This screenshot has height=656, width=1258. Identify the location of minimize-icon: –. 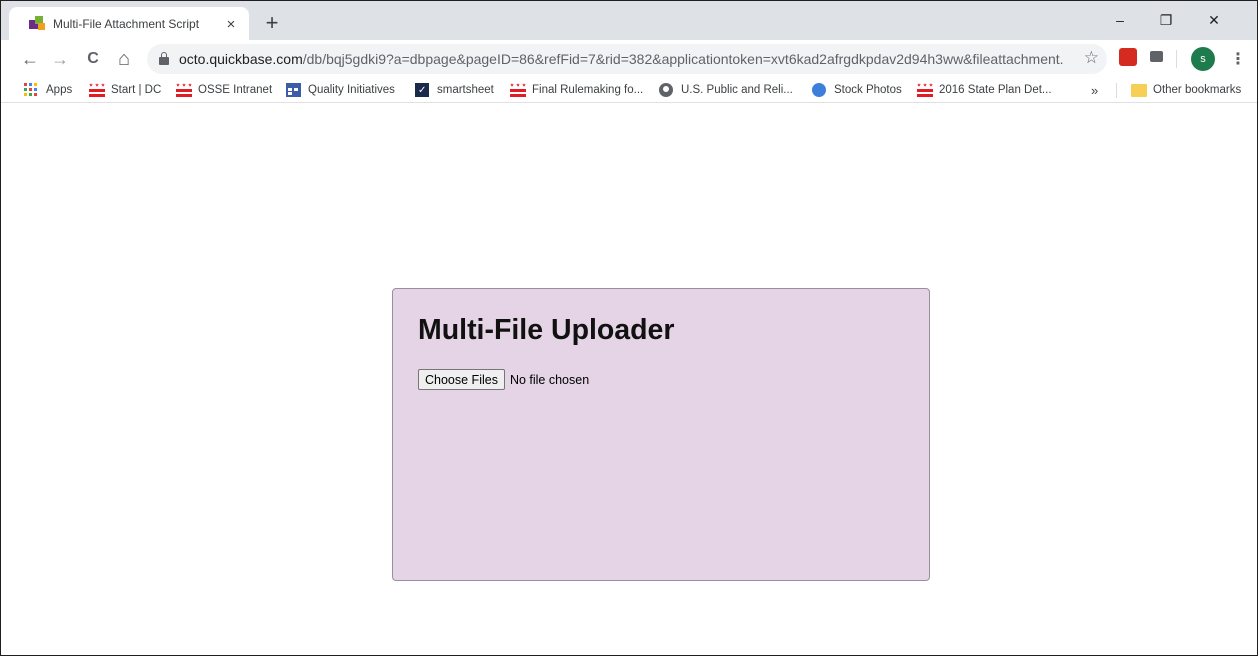
(1120, 20).